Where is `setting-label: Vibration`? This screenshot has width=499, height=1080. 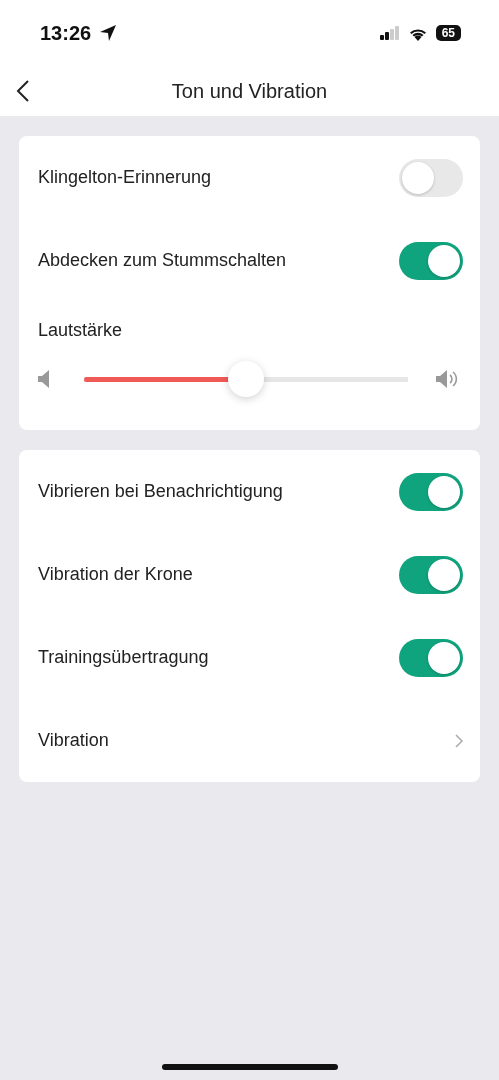
setting-label: Vibration is located at coordinates (73, 740).